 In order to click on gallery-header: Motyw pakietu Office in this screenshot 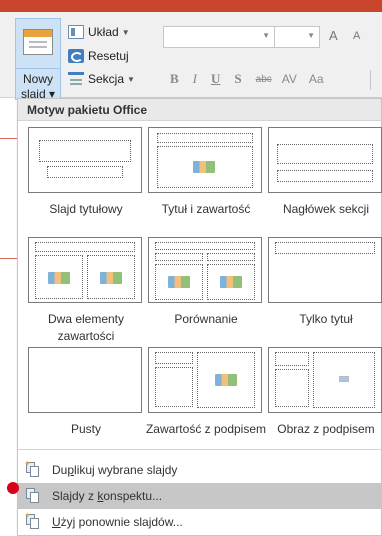, I will do `click(199, 110)`.